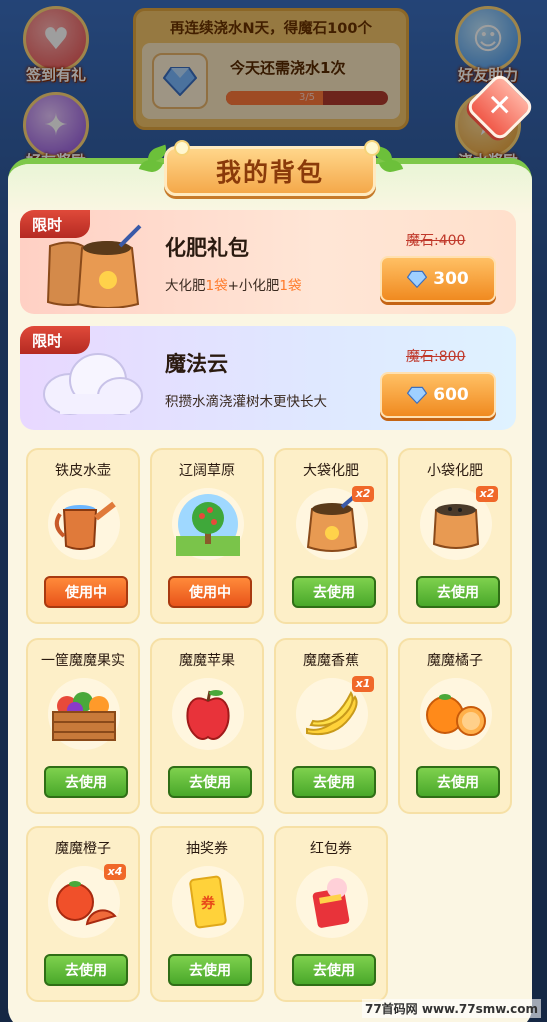 The image size is (547, 1022). What do you see at coordinates (253, 286) in the screenshot?
I see `desc-text: +小化肥` at bounding box center [253, 286].